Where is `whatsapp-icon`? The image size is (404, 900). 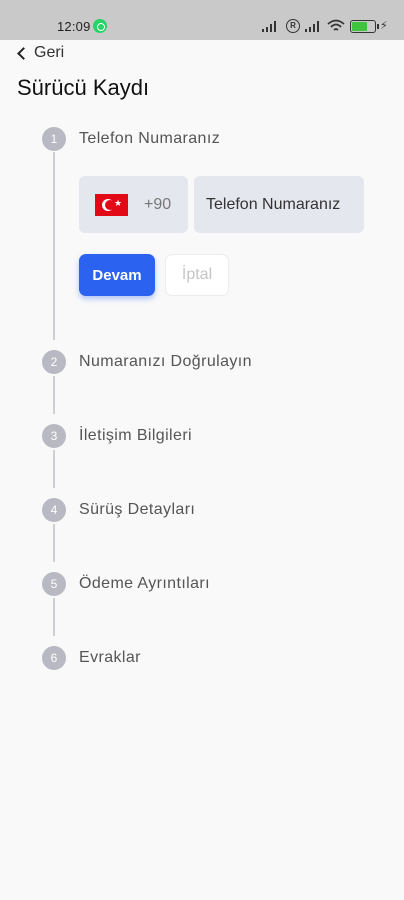 whatsapp-icon is located at coordinates (100, 26).